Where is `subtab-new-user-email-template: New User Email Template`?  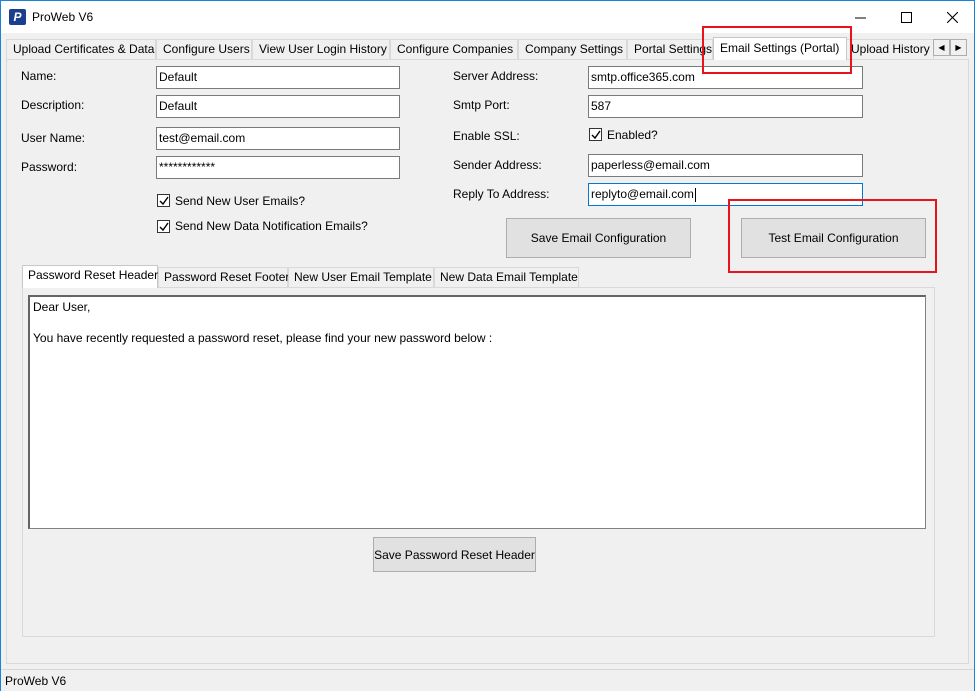 subtab-new-user-email-template: New User Email Template is located at coordinates (361, 277).